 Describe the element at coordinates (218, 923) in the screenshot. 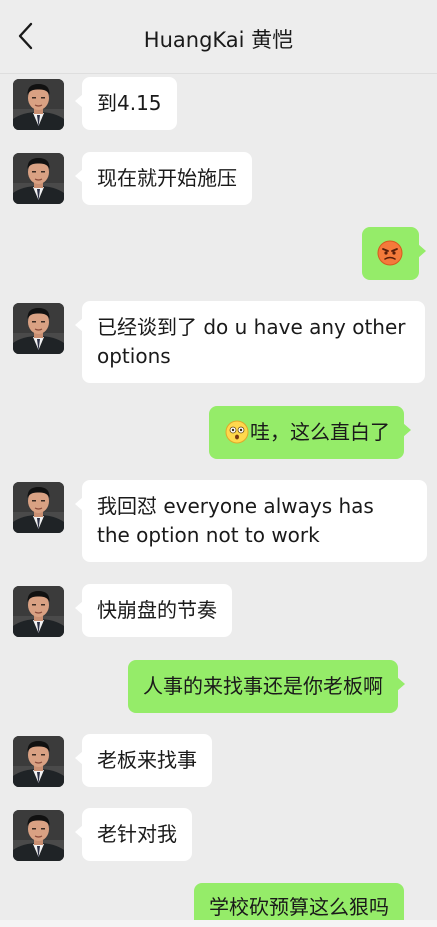

I see `bottom-edge` at that location.